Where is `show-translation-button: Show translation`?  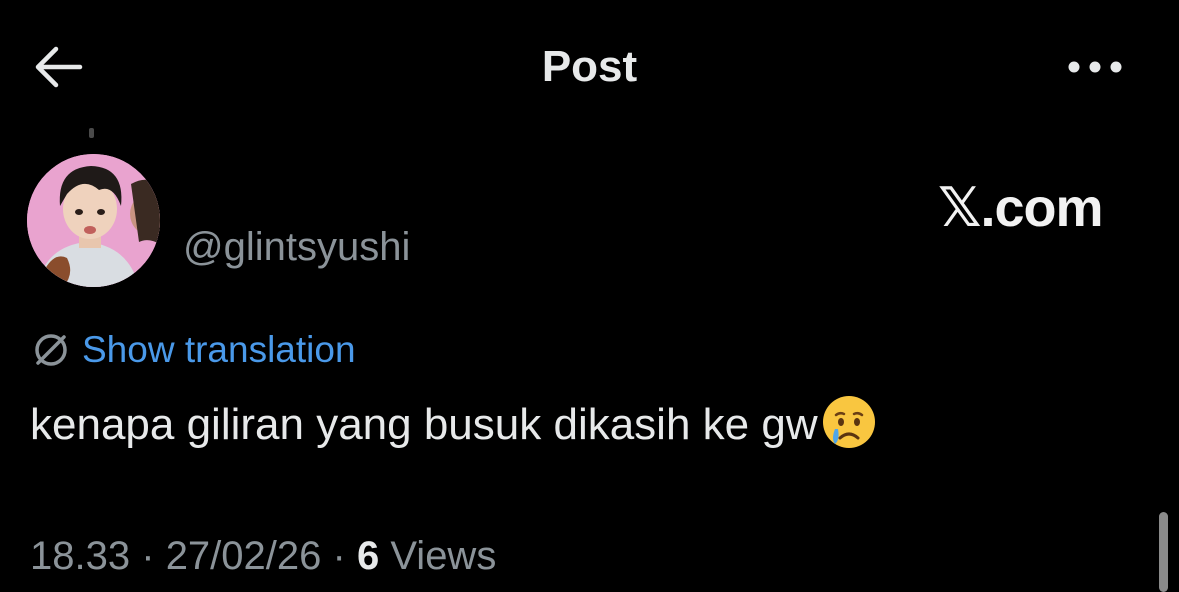
show-translation-button: Show translation is located at coordinates (193, 350).